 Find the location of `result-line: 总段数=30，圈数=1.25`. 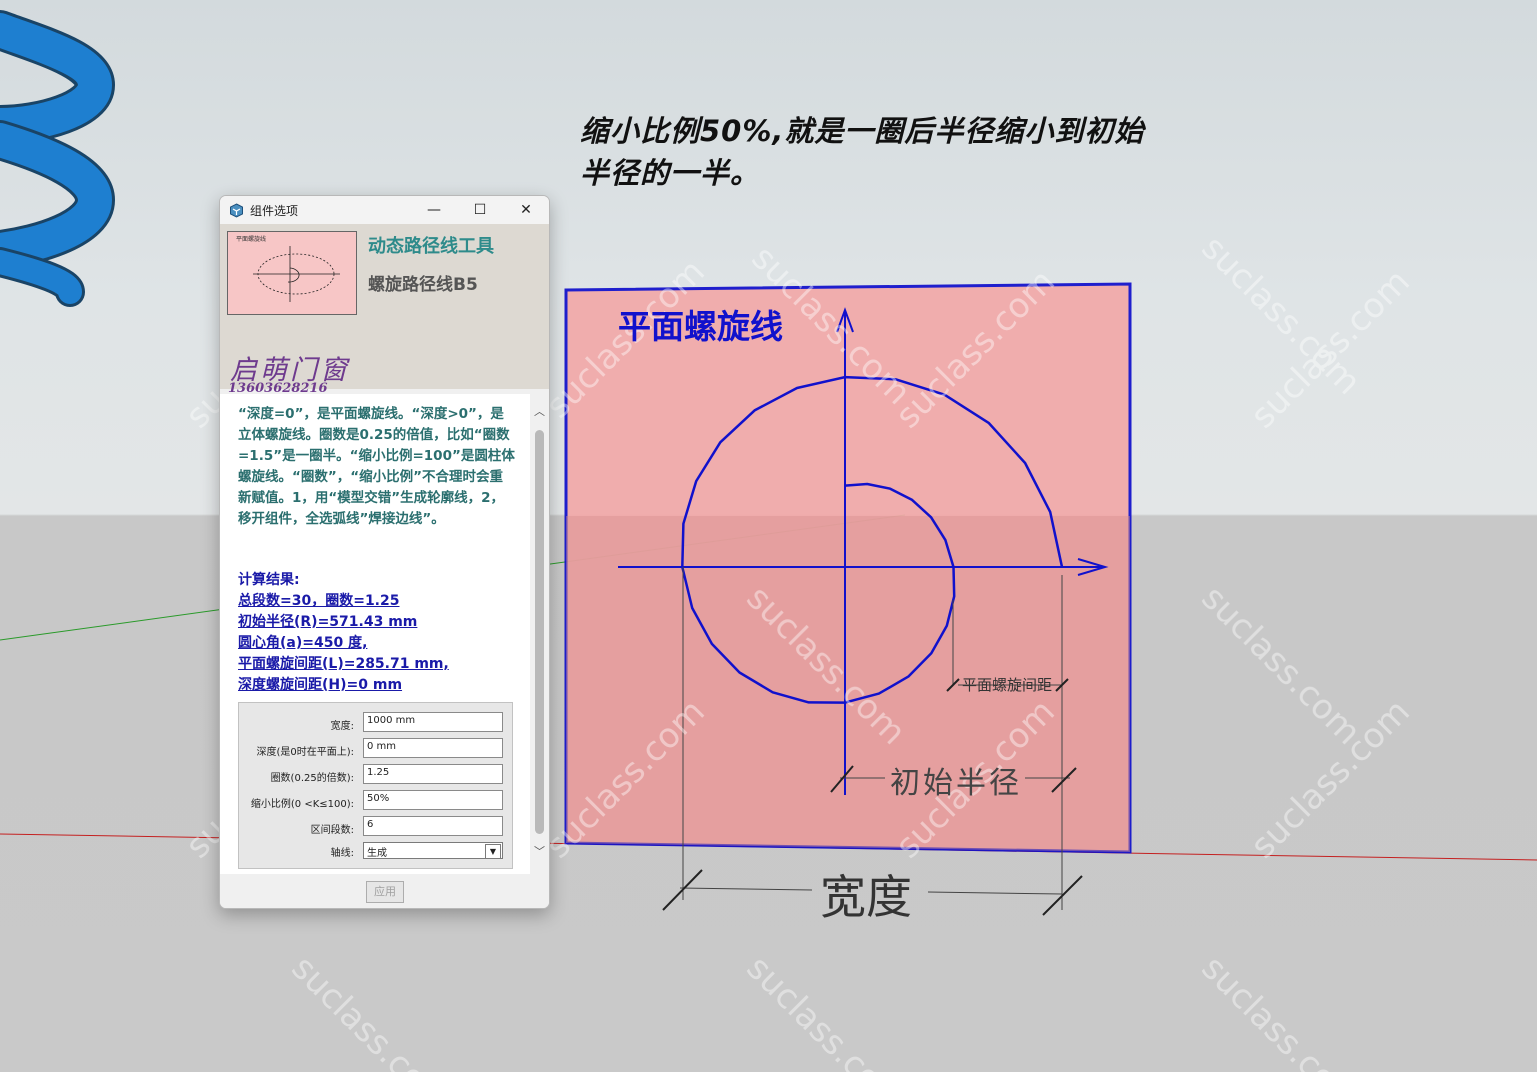

result-line: 总段数=30，圈数=1.25 is located at coordinates (319, 601).